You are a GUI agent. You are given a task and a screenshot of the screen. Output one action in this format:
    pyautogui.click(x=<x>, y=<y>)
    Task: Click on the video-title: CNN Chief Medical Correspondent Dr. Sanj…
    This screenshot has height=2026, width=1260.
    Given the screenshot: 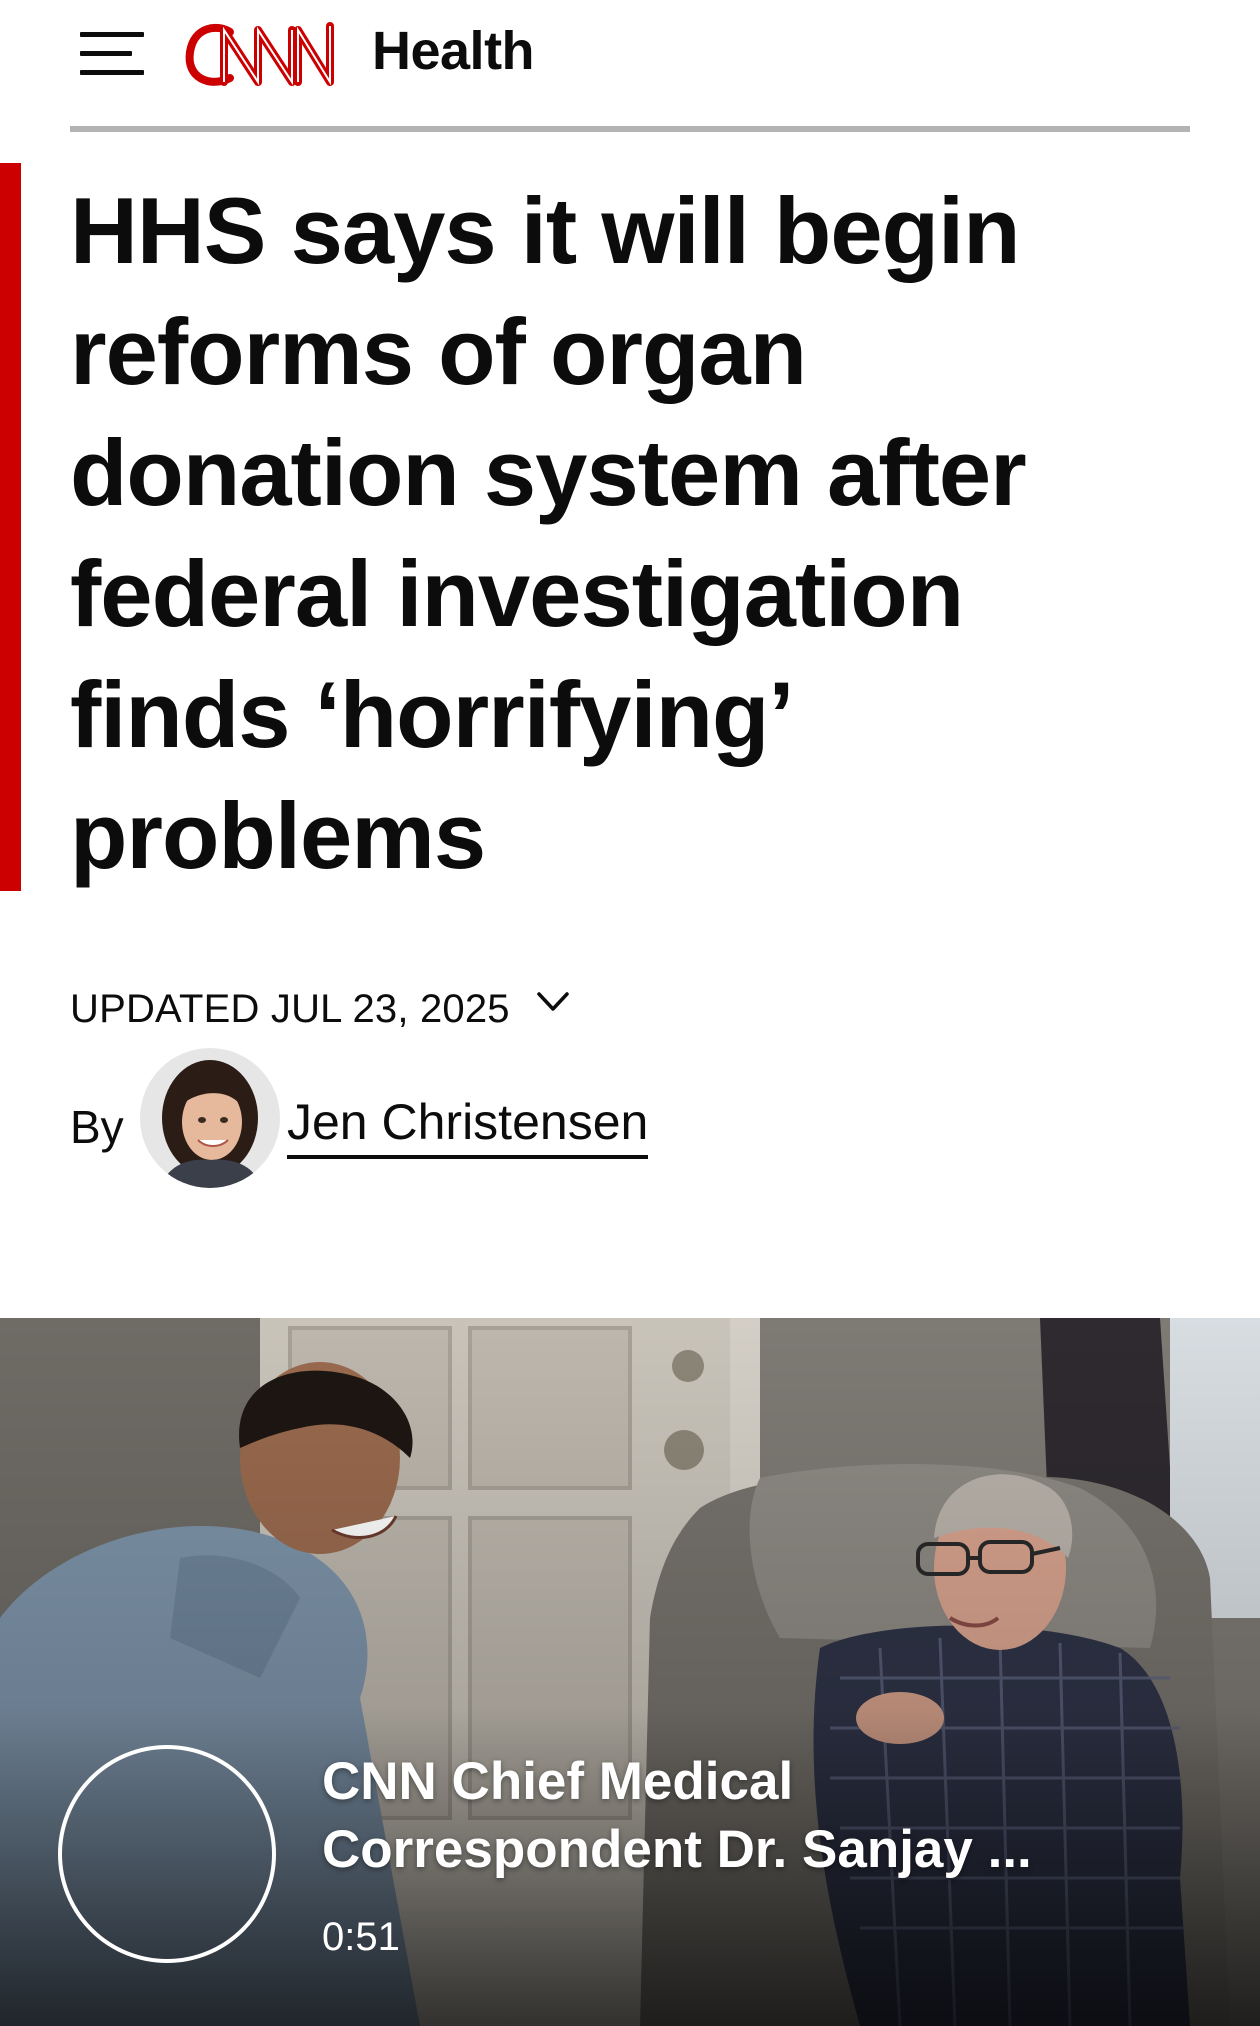 What is the action you would take?
    pyautogui.click(x=732, y=1816)
    